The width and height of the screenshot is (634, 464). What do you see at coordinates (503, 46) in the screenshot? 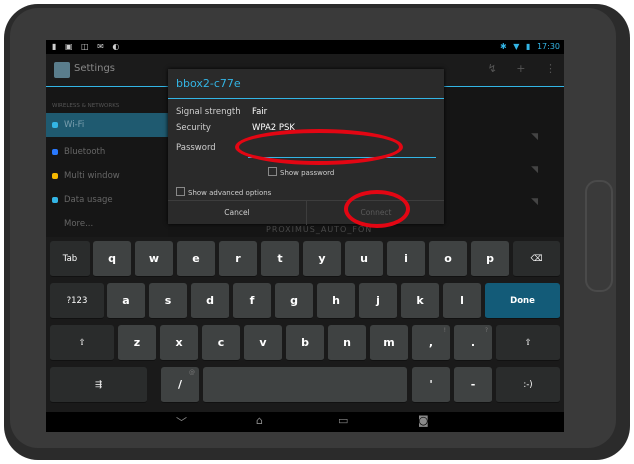
I see `bluetooth-icon: ✱` at bounding box center [503, 46].